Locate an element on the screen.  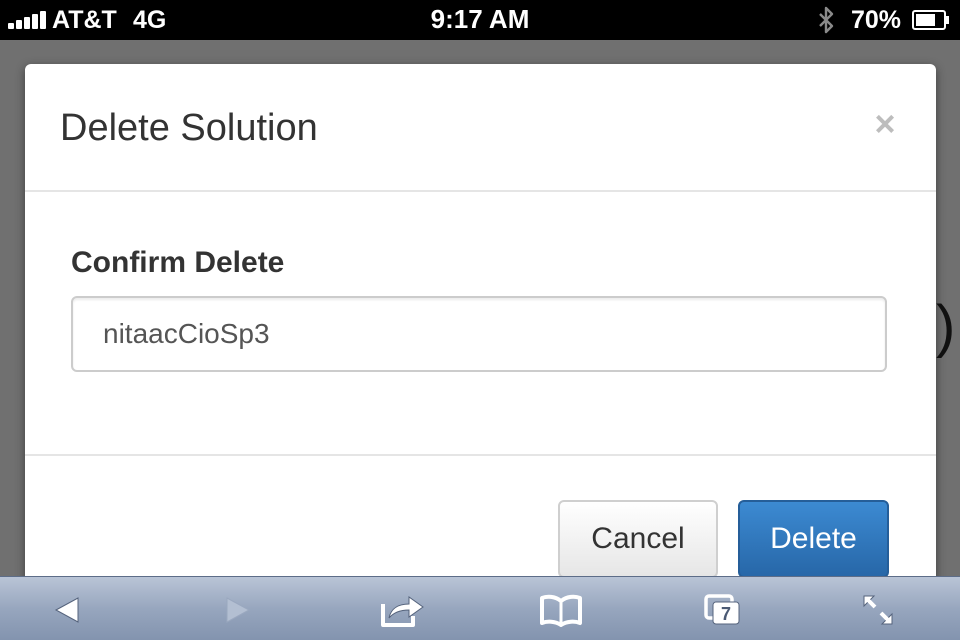
bookmarks-icon is located at coordinates (561, 610).